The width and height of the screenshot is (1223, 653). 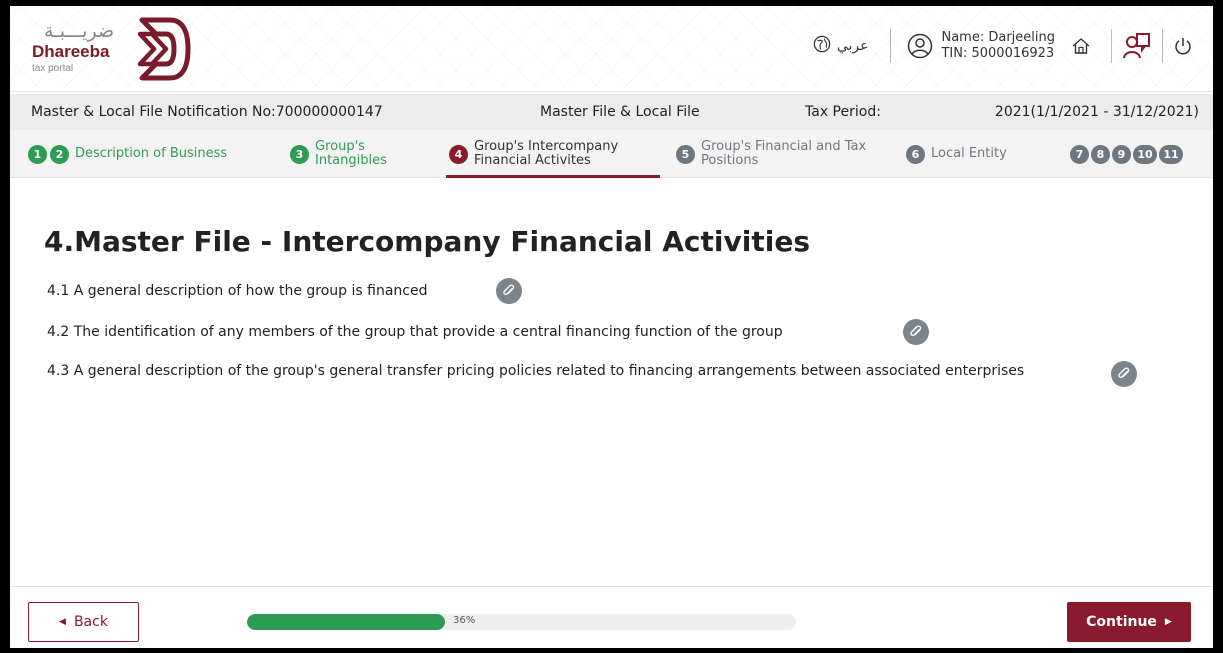 I want to click on back-button: ◀ Back, so click(x=83, y=622).